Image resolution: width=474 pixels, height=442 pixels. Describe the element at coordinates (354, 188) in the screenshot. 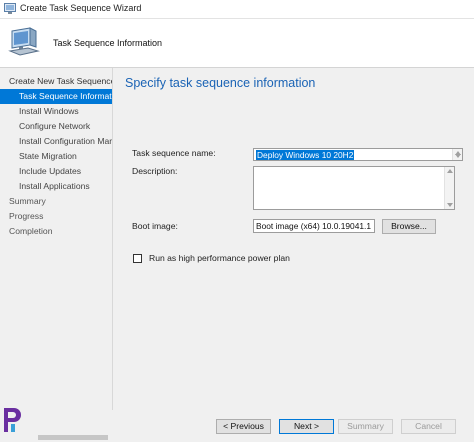

I see `description-input` at that location.